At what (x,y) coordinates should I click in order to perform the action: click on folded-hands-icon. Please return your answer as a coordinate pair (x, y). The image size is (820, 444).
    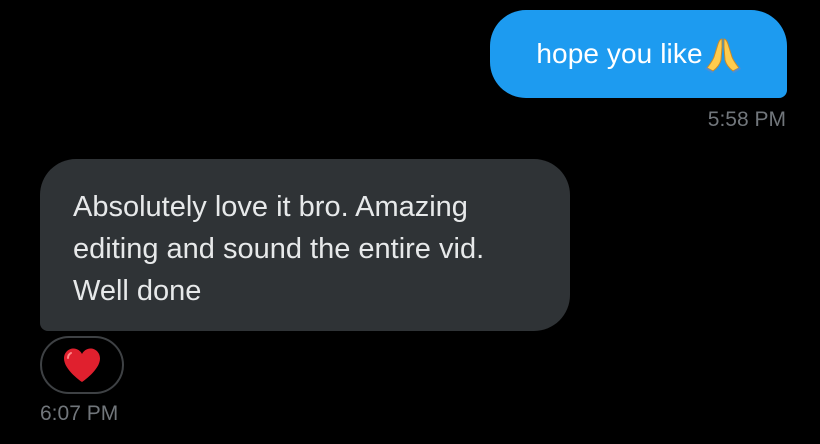
    Looking at the image, I should click on (722, 54).